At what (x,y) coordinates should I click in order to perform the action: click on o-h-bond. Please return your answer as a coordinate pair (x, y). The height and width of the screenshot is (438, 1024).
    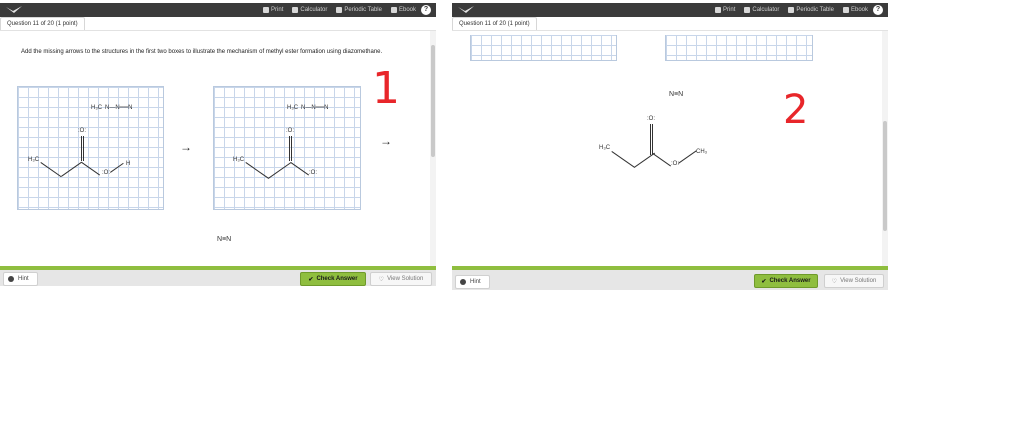
    Looking at the image, I should click on (117, 167).